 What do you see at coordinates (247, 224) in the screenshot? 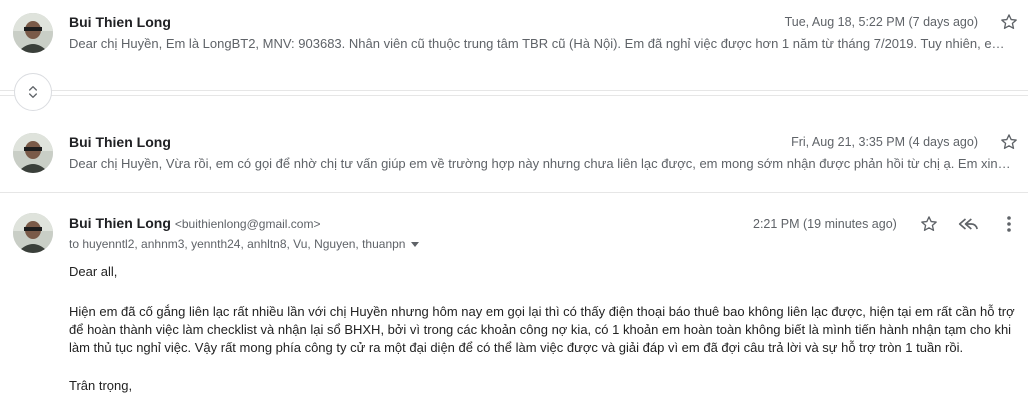
I see `sender-email: <buithienlong@gmail.com>` at bounding box center [247, 224].